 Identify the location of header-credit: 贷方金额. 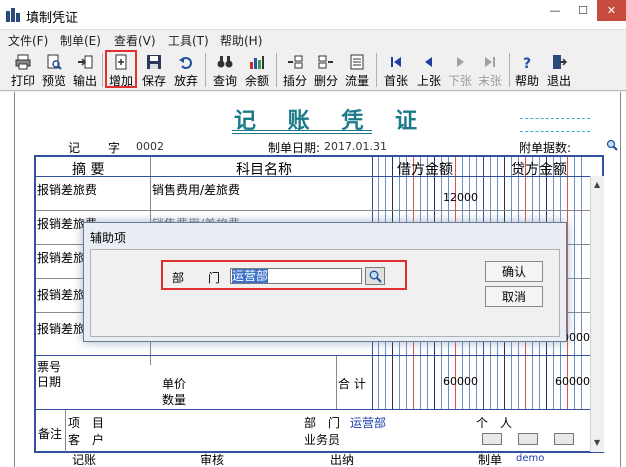
(539, 170).